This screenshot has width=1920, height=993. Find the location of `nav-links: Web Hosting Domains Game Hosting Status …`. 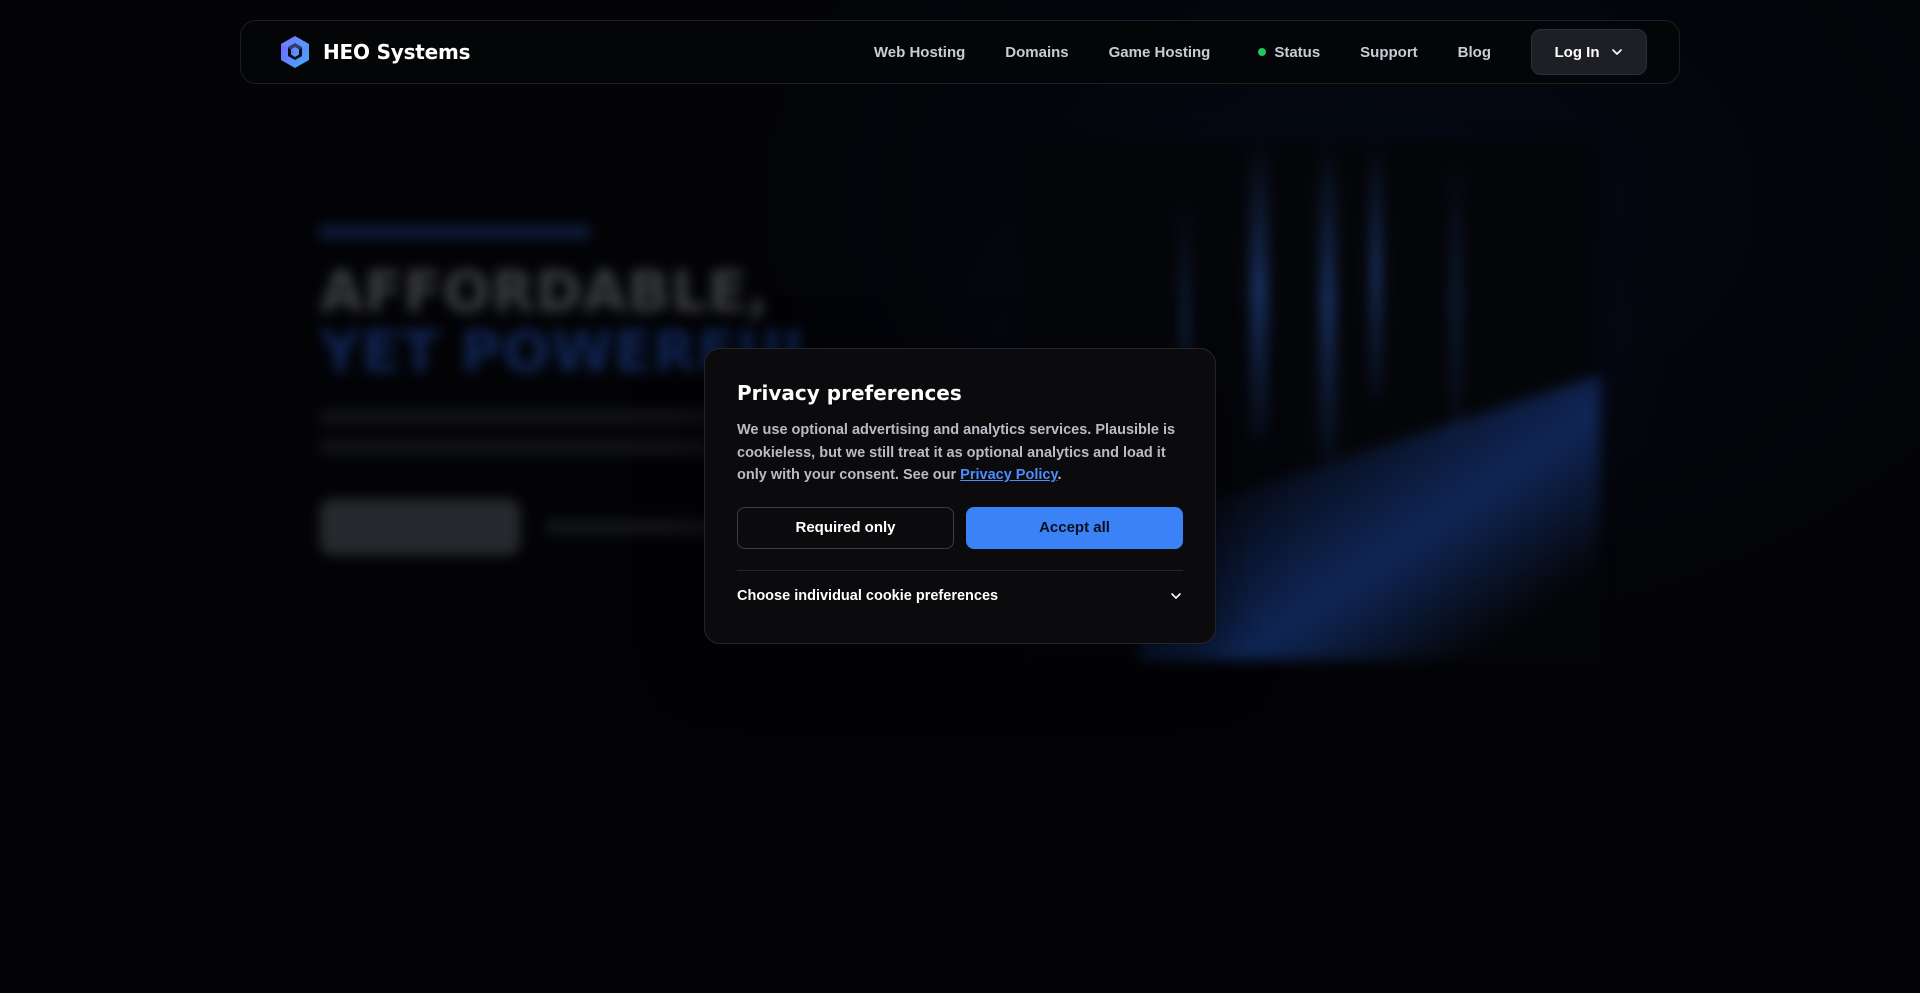

nav-links: Web Hosting Domains Game Hosting Status … is located at coordinates (1260, 52).